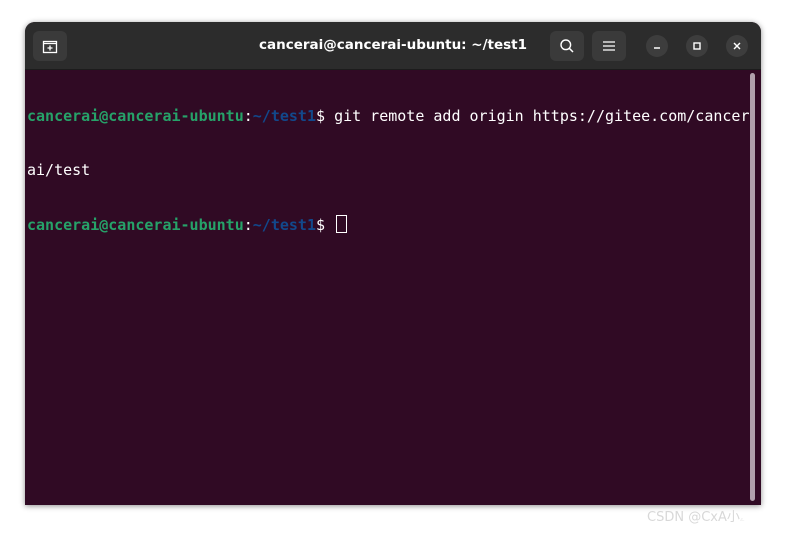  I want to click on new-tab-icon, so click(50, 47).